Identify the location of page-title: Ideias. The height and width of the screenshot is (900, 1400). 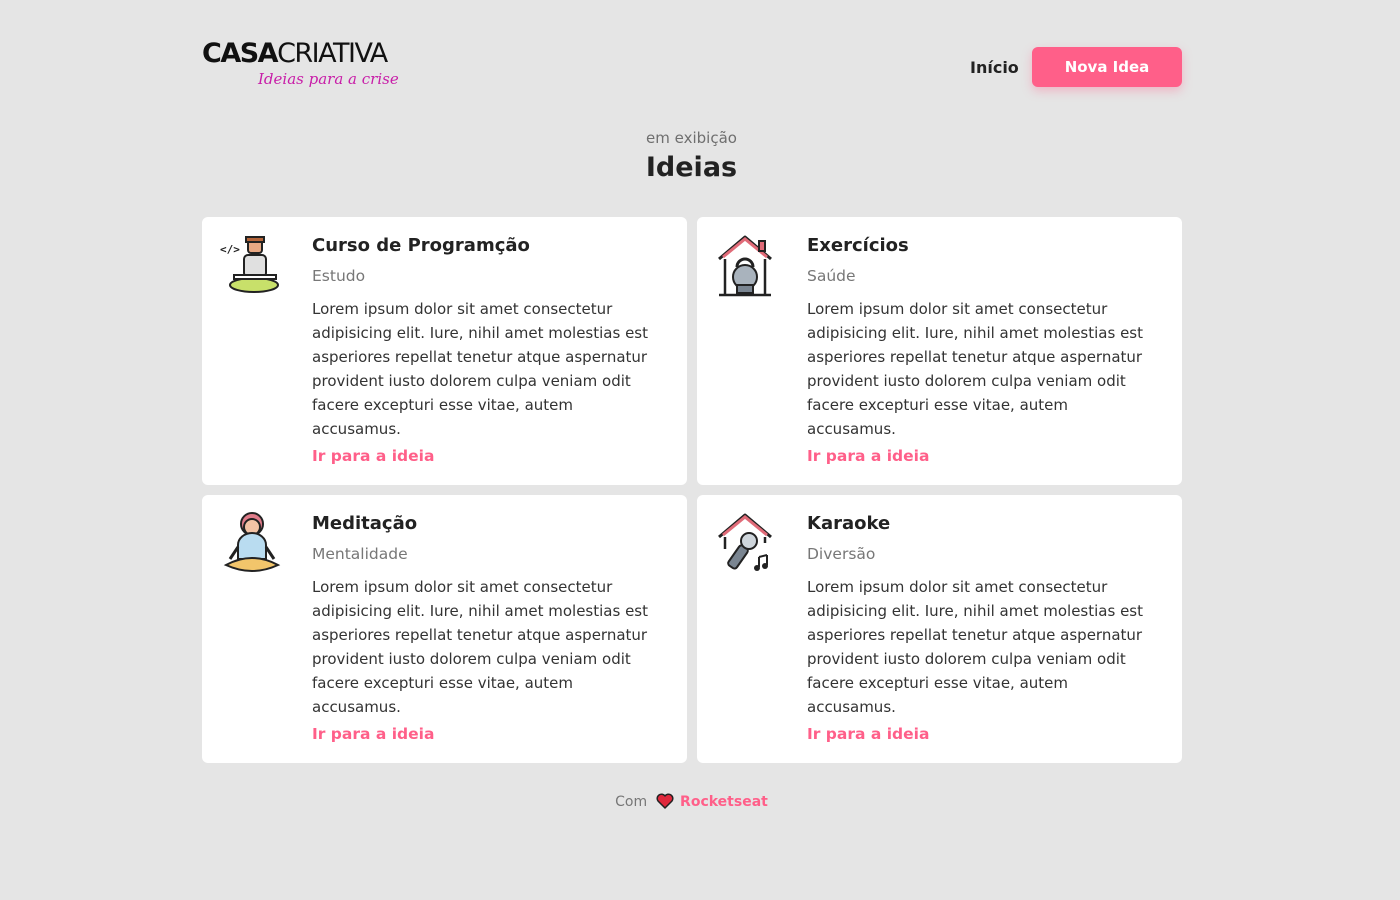
(691, 167).